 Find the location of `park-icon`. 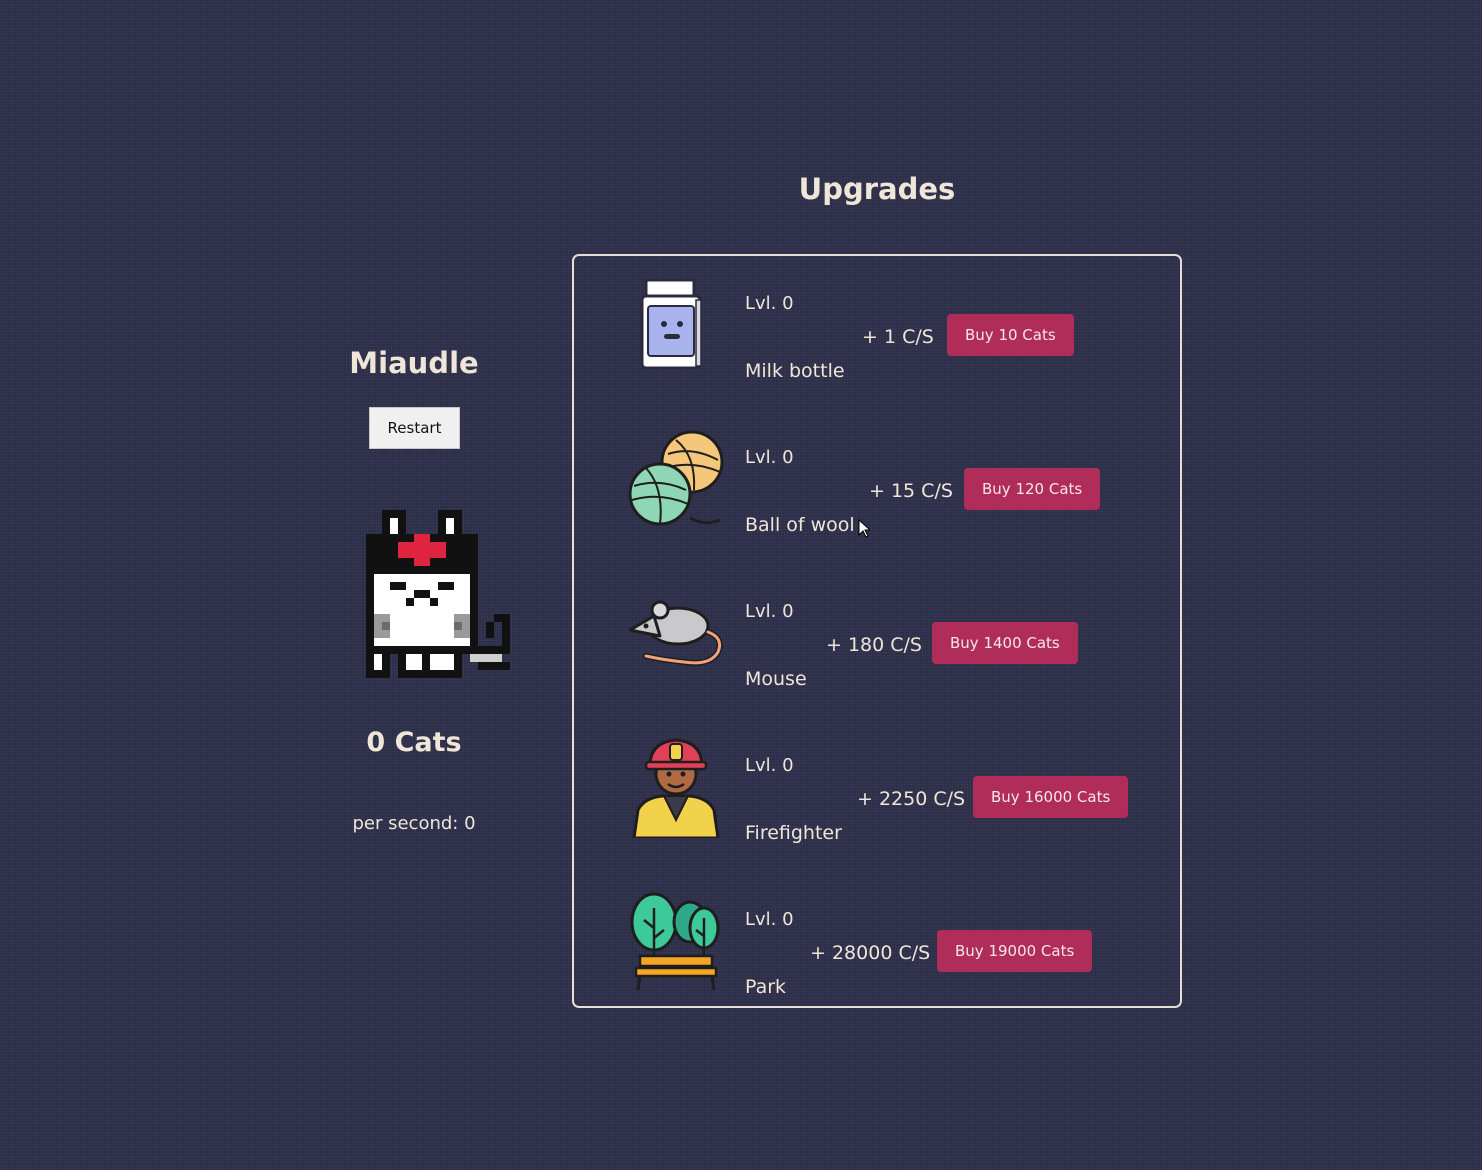

park-icon is located at coordinates (675, 941).